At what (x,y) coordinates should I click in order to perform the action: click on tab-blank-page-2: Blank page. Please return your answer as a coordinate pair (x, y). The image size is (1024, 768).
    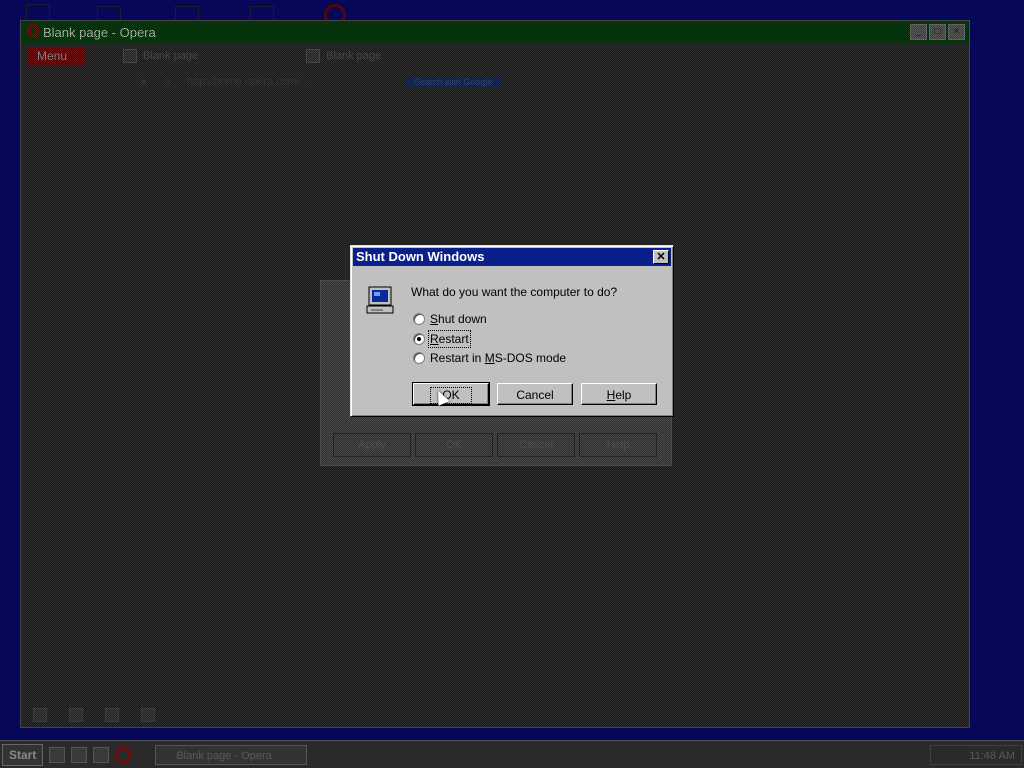
    Looking at the image, I should click on (343, 56).